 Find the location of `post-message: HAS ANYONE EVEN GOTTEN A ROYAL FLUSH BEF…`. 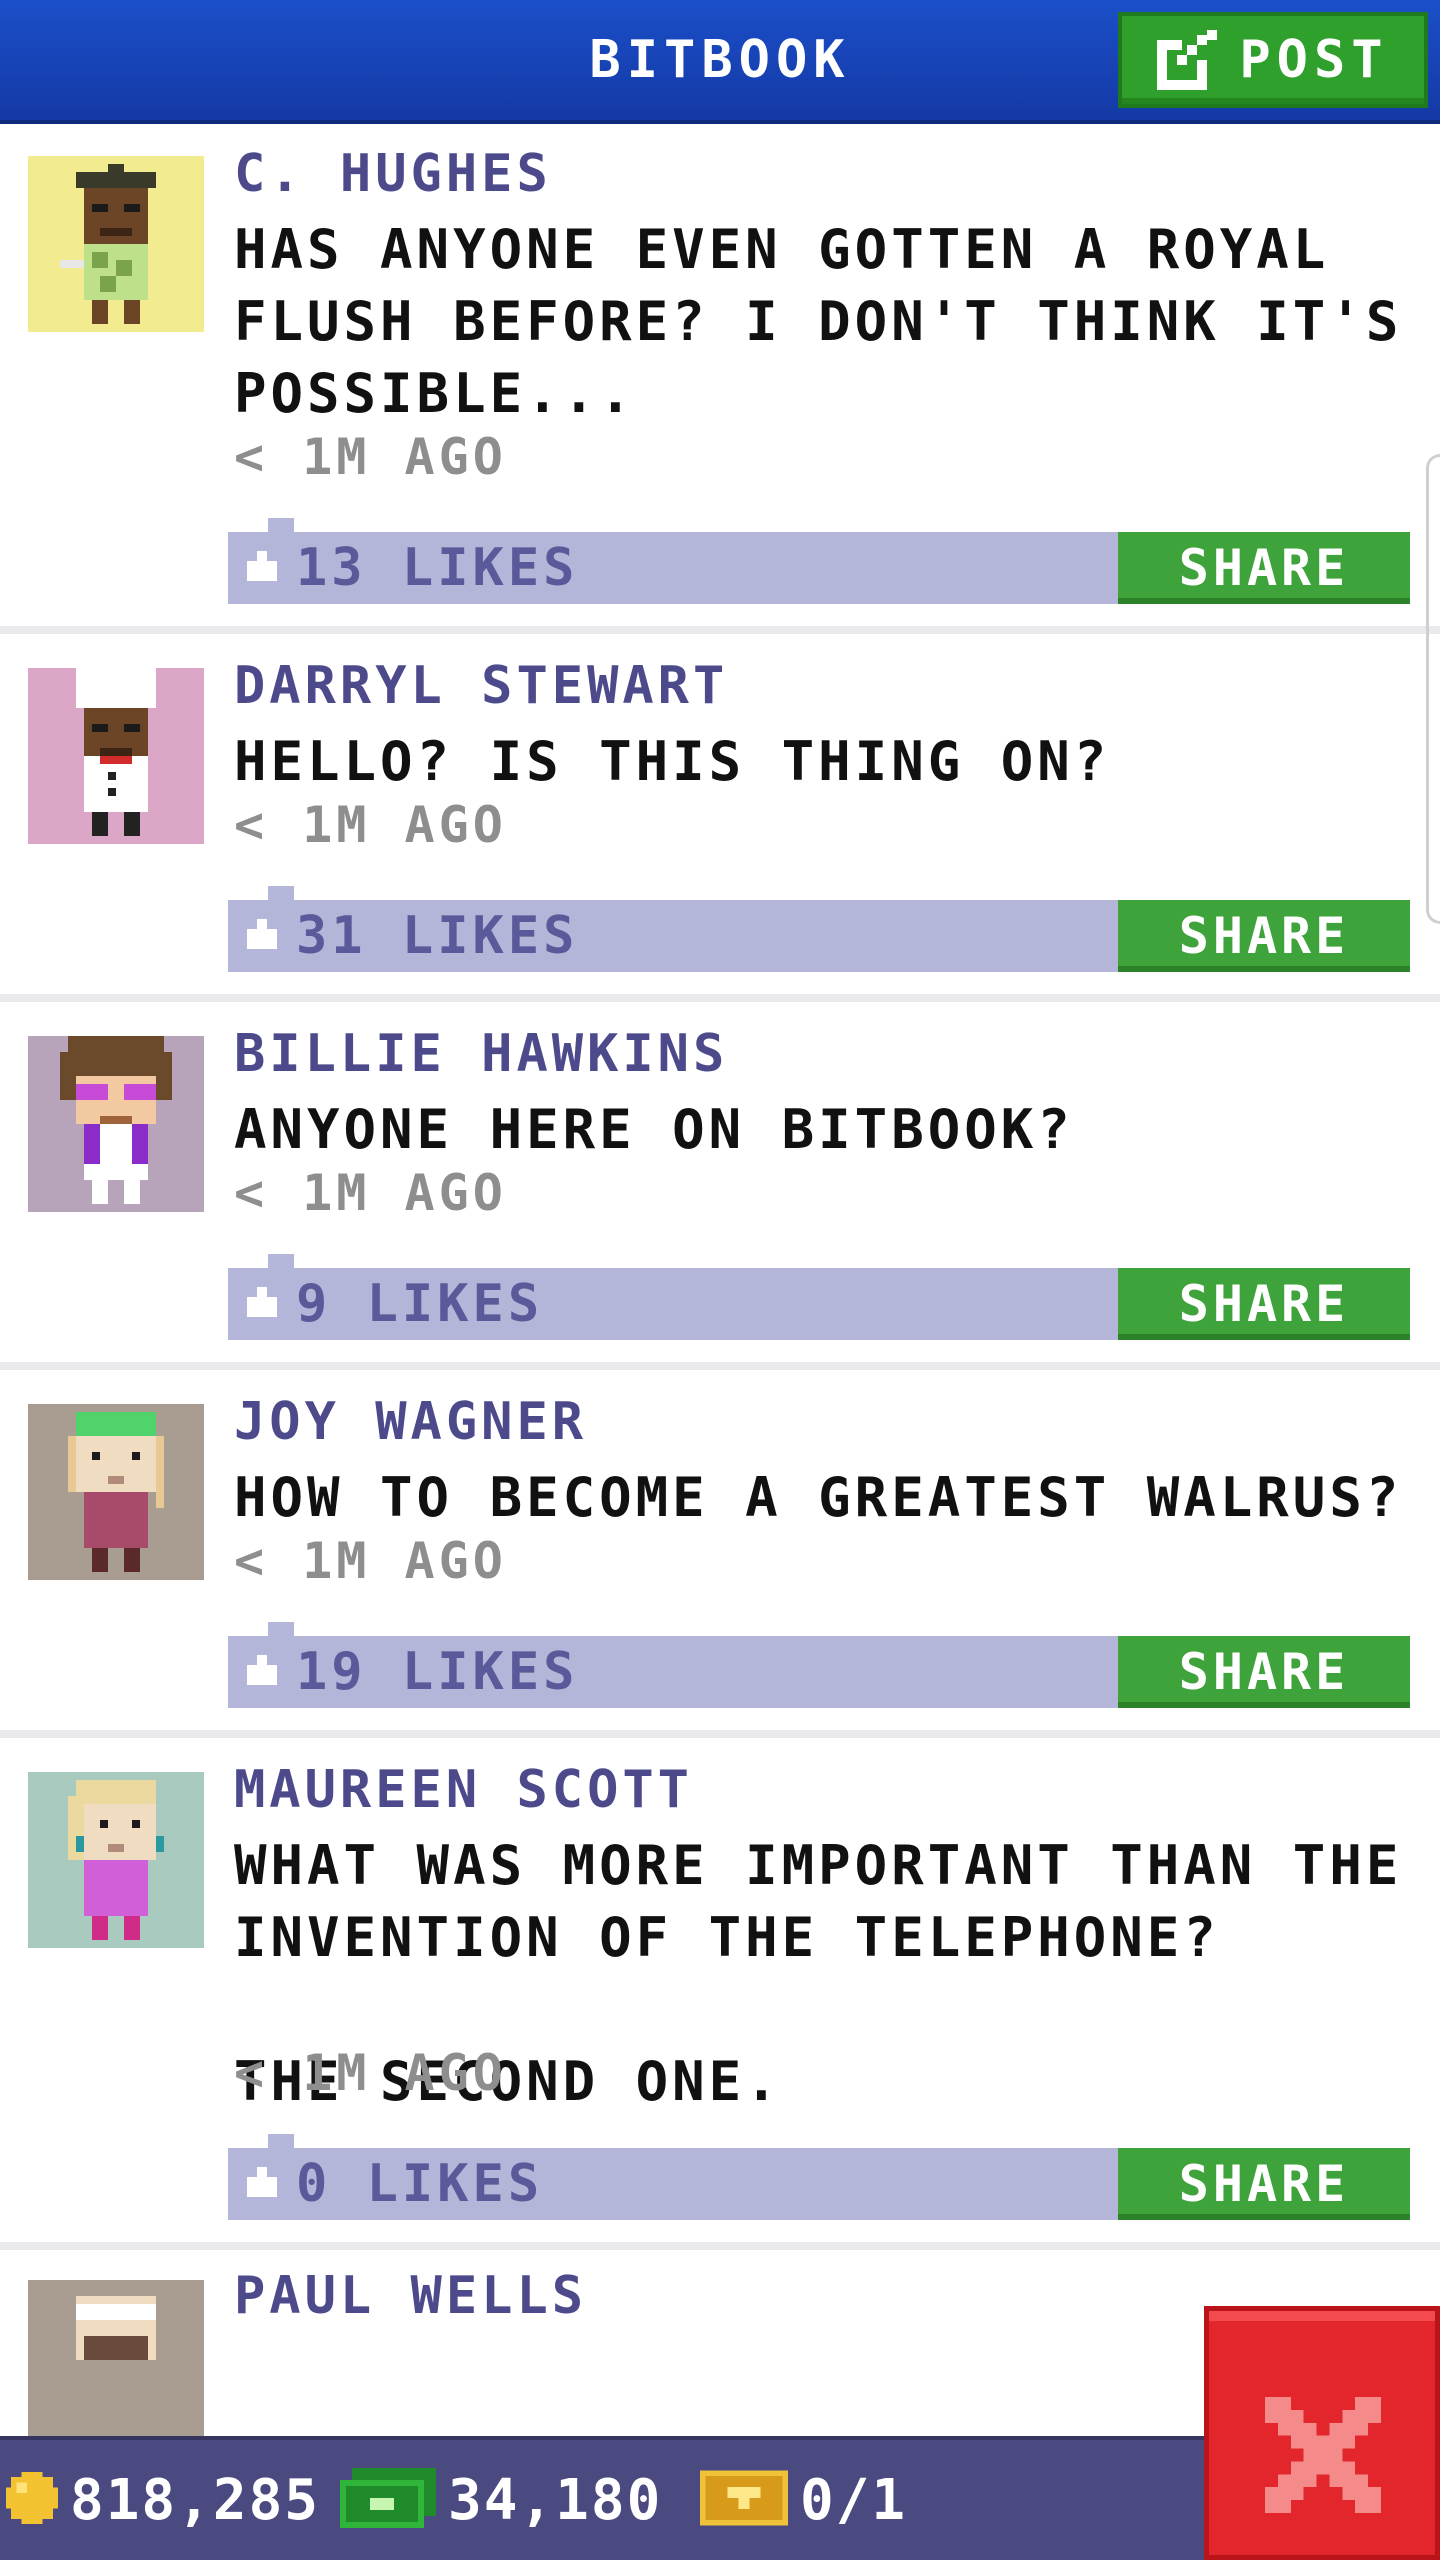

post-message: HAS ANYONE EVEN GOTTEN A ROYAL FLUSH BEF… is located at coordinates (818, 321).